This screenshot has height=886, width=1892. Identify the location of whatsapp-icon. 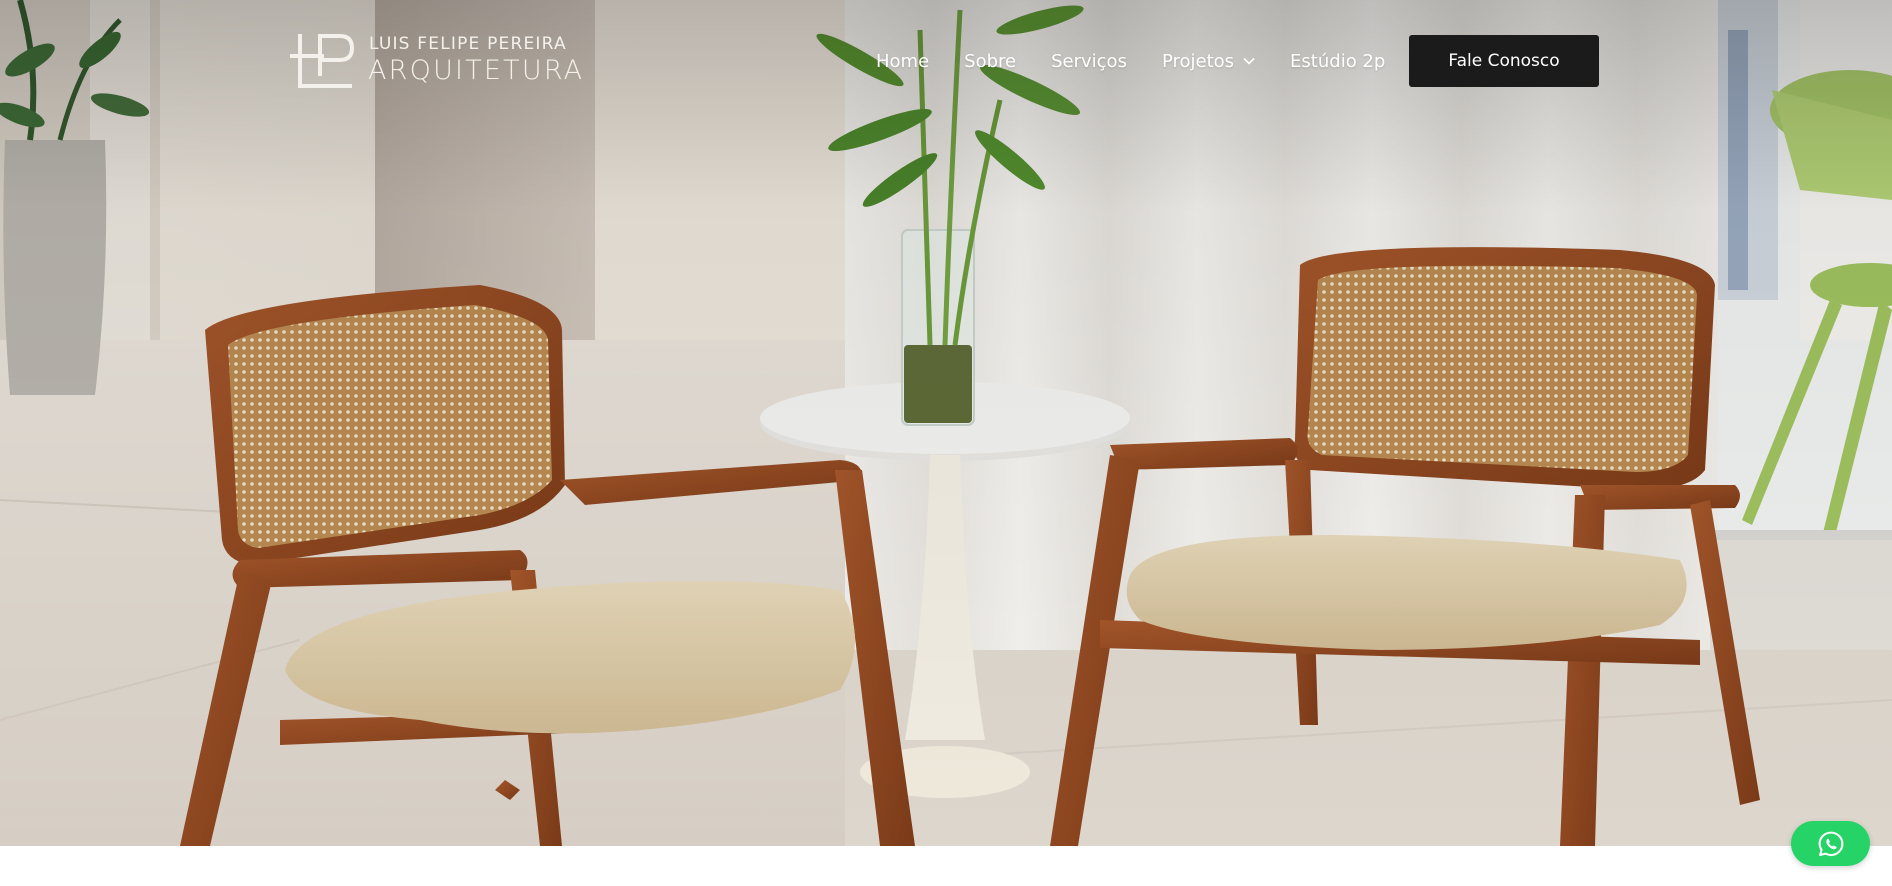
(1830, 843).